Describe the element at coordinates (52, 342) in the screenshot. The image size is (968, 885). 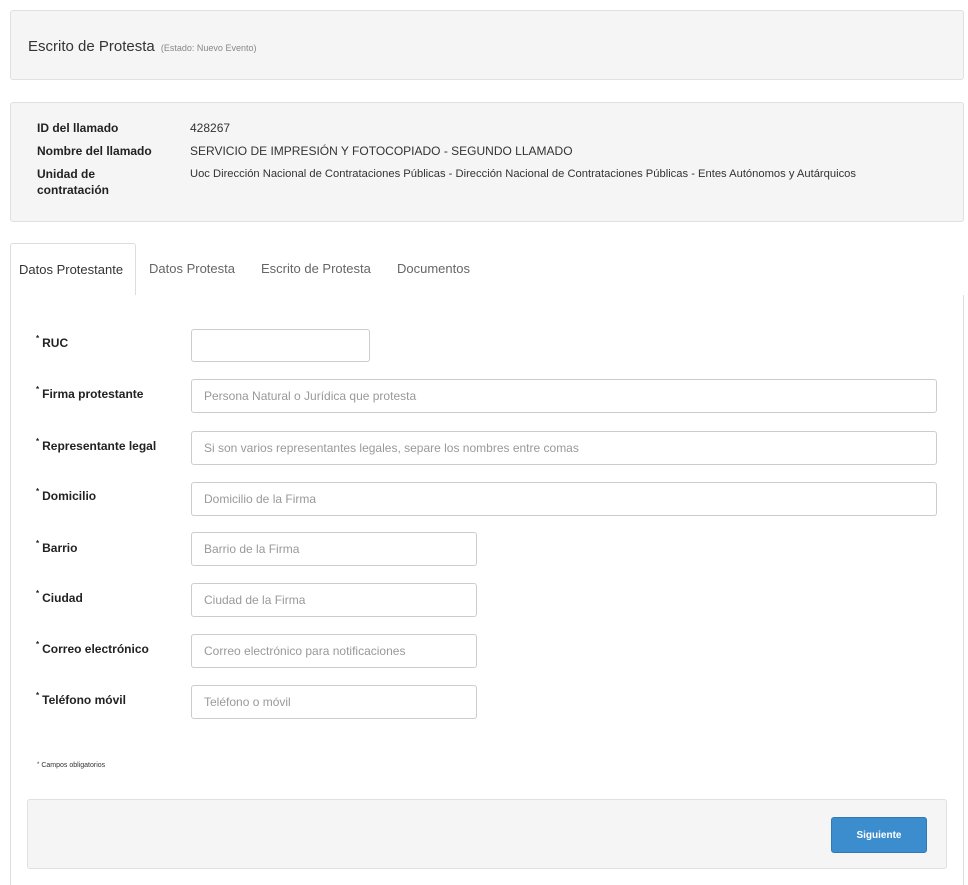
I see `ruc-label: * RUC` at that location.